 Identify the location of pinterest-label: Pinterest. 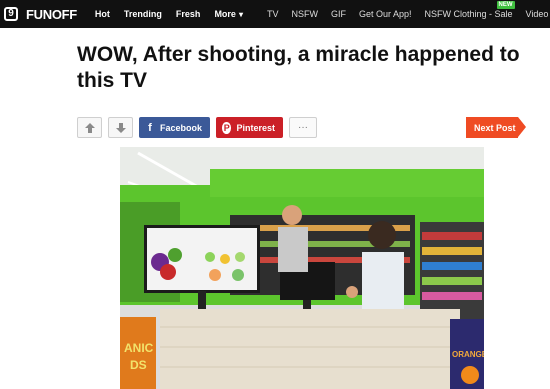
(255, 127).